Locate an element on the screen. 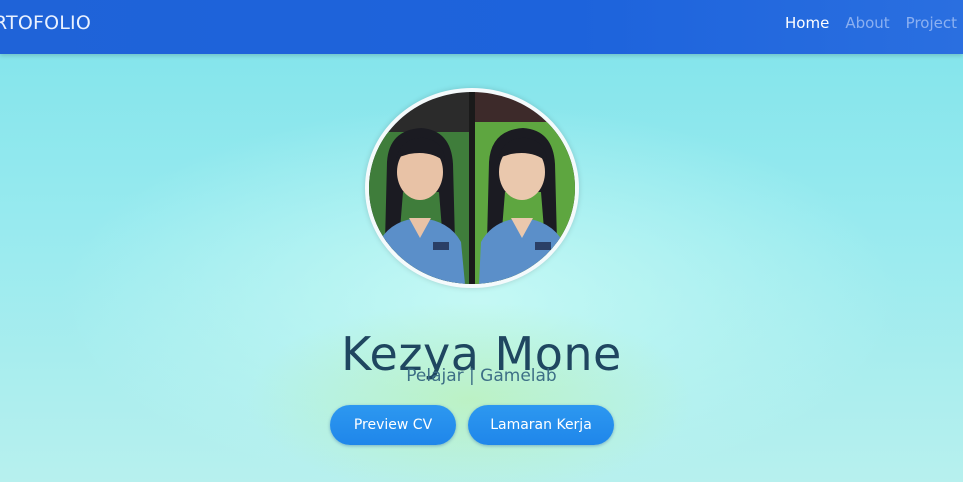  nav-links: Home About Project is located at coordinates (871, 23).